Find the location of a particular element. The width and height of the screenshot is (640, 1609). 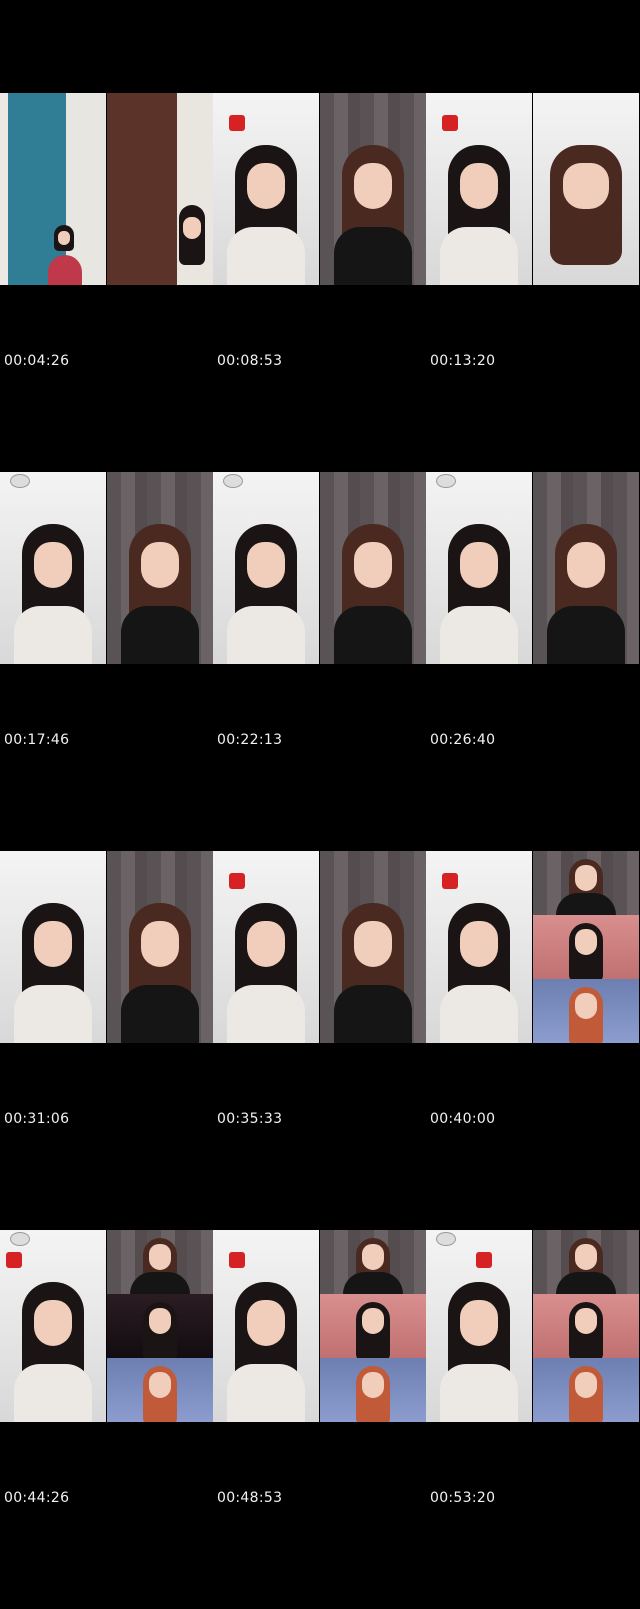

thumbnail-cell-5: 00:22:13 is located at coordinates (319, 661).